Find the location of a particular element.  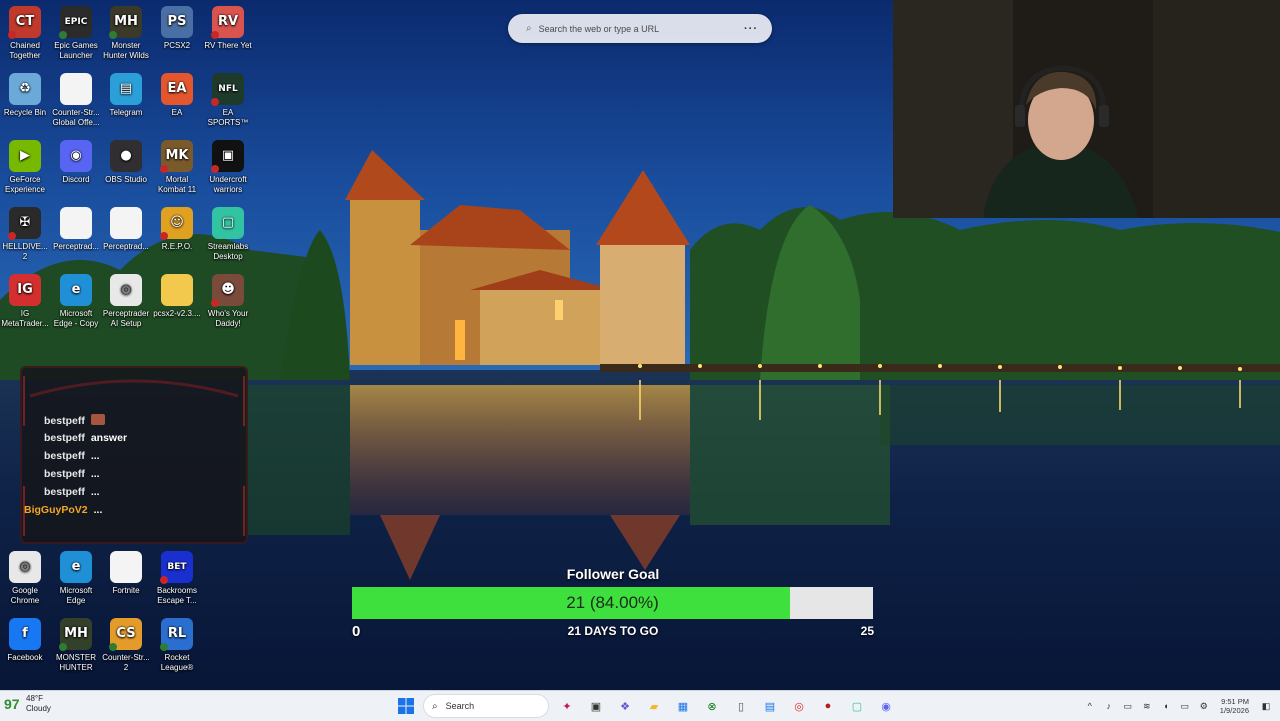

volume-icon: ◖ is located at coordinates (1166, 706).